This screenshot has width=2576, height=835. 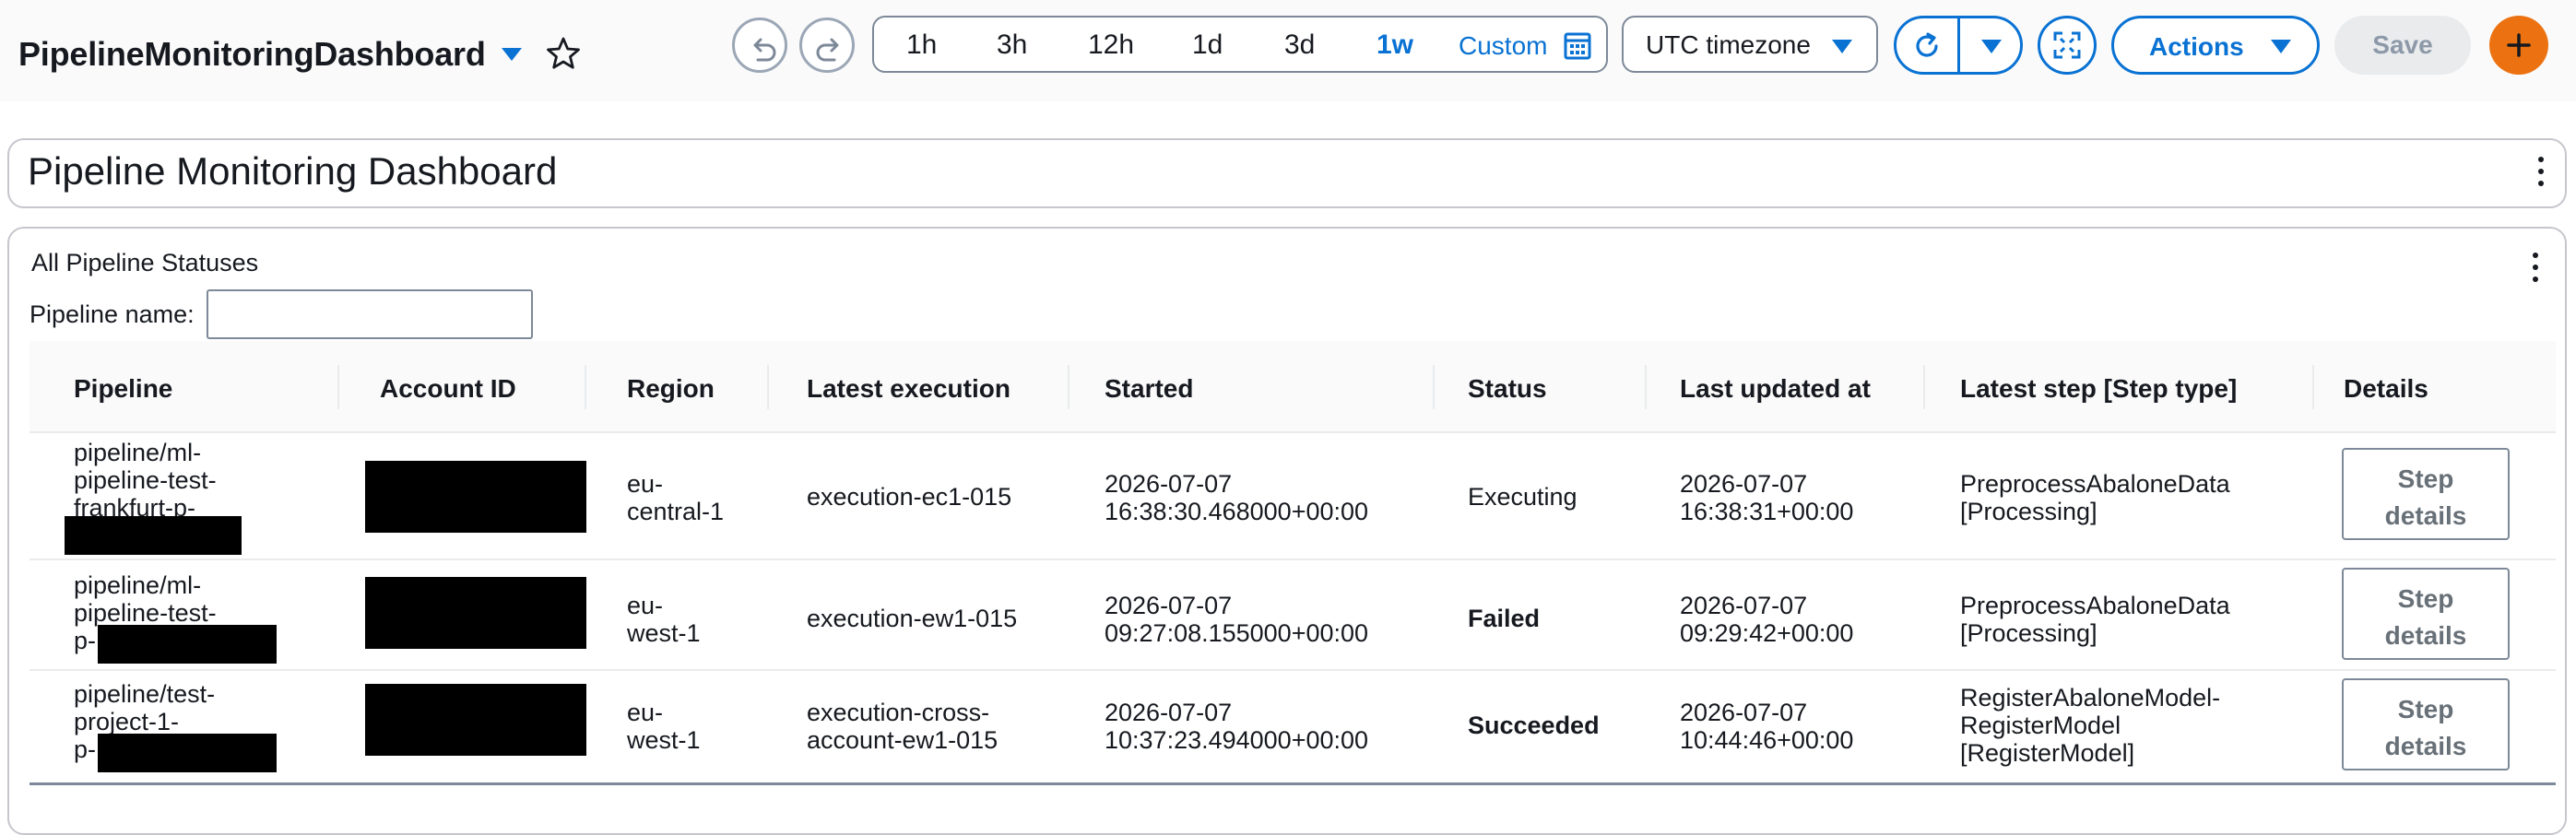 What do you see at coordinates (512, 54) in the screenshot?
I see `dashboard-menu-caret-icon` at bounding box center [512, 54].